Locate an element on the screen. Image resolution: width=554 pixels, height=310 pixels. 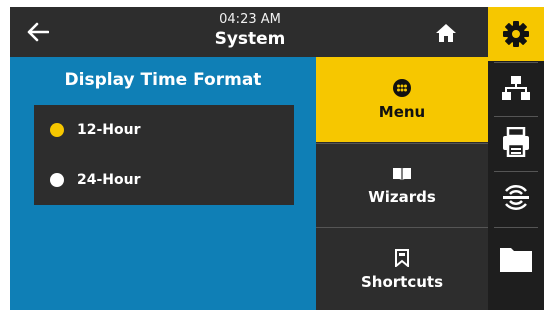
wireless-icon is located at coordinates (516, 197).